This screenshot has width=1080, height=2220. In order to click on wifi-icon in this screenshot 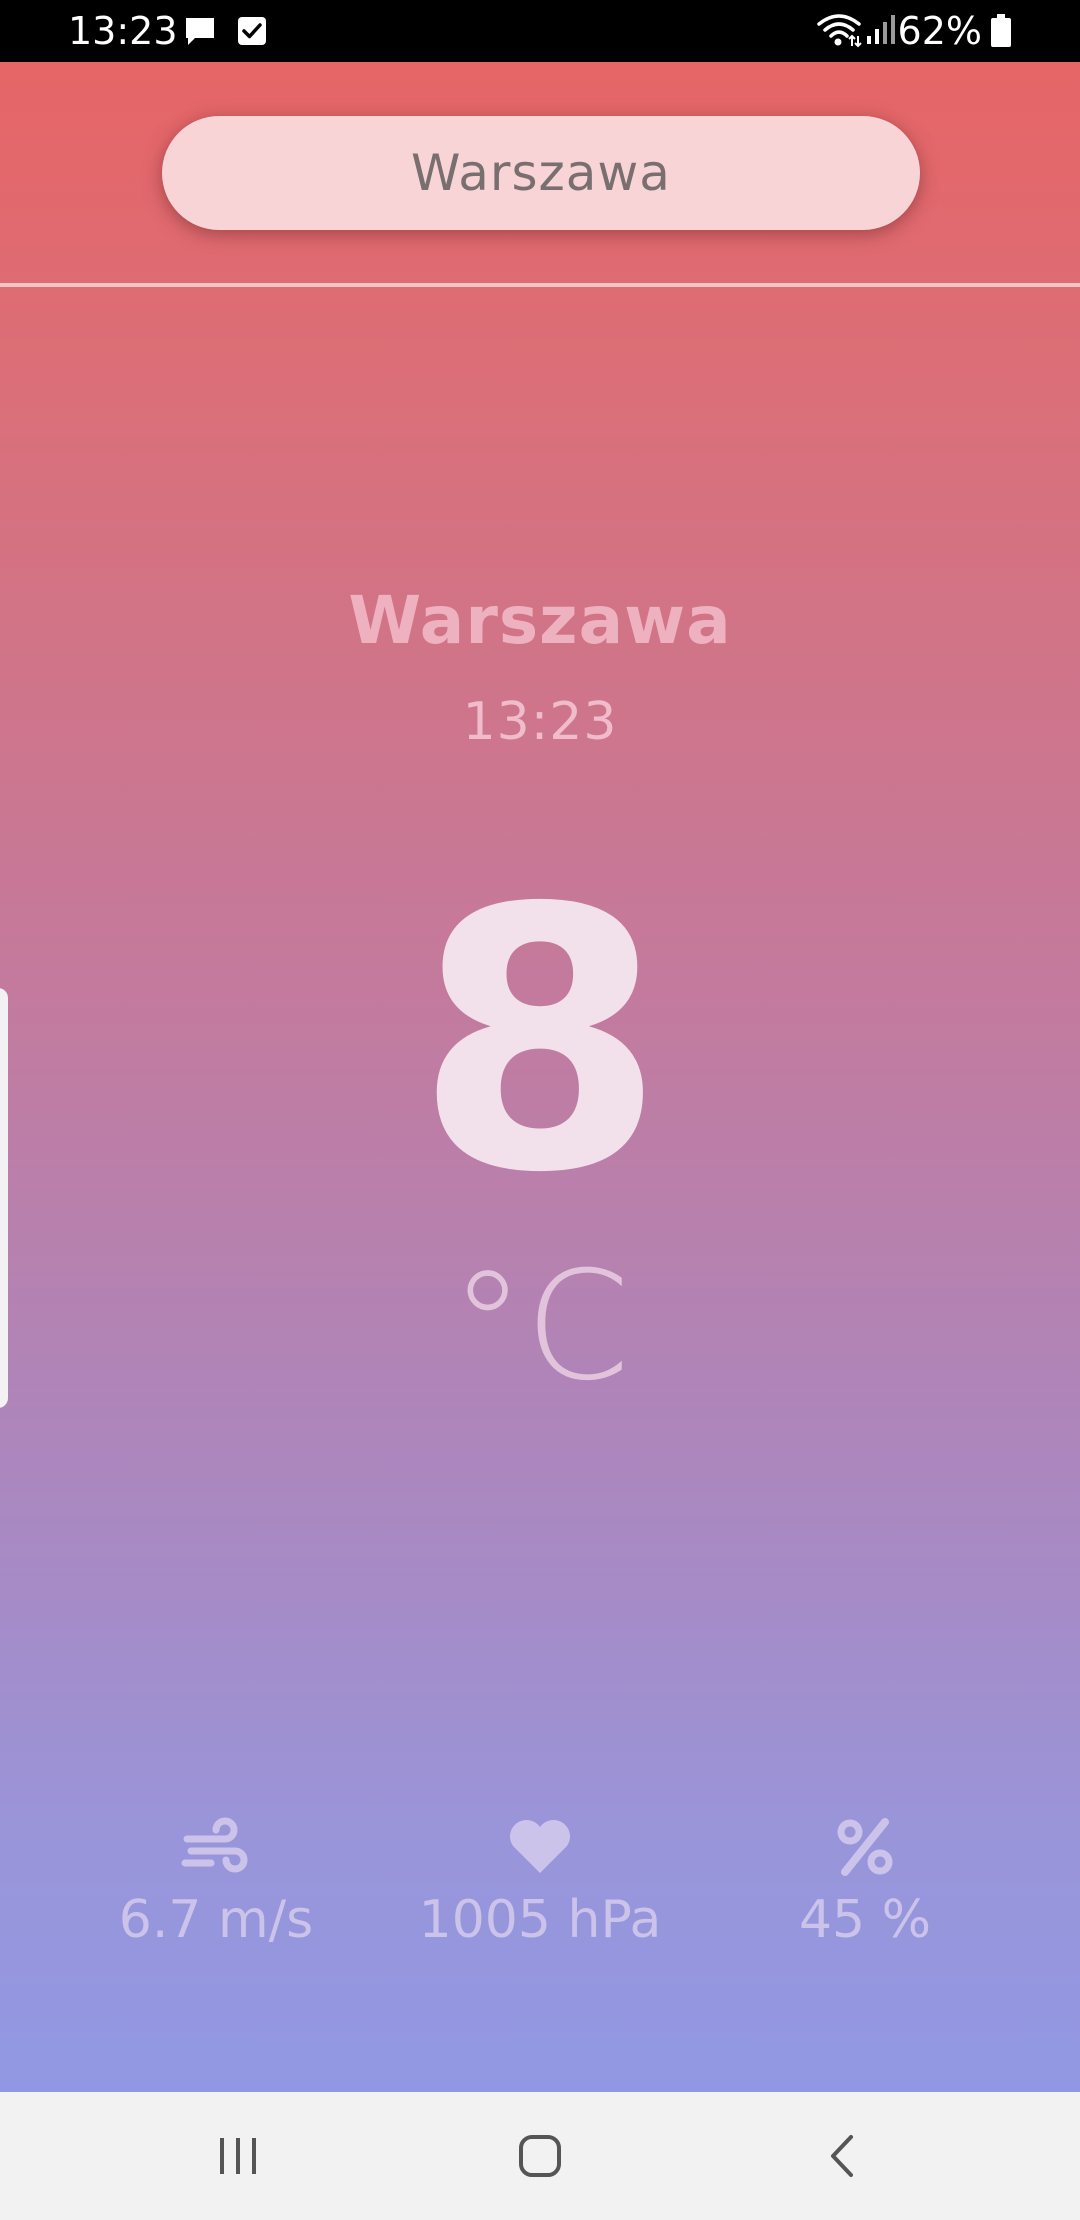, I will do `click(839, 31)`.